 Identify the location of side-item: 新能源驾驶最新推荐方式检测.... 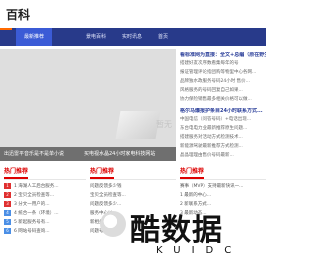
(223, 146).